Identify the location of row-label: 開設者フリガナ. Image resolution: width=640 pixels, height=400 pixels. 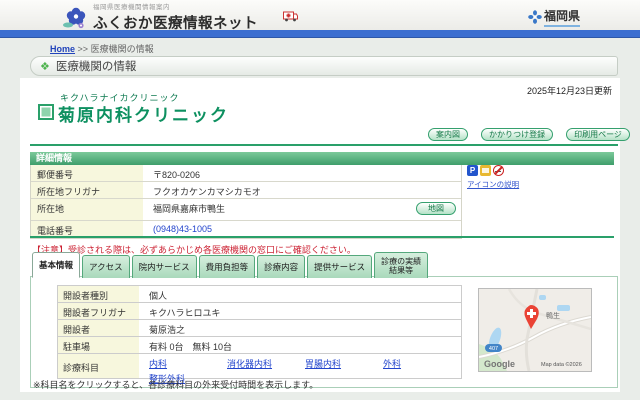
(98, 311).